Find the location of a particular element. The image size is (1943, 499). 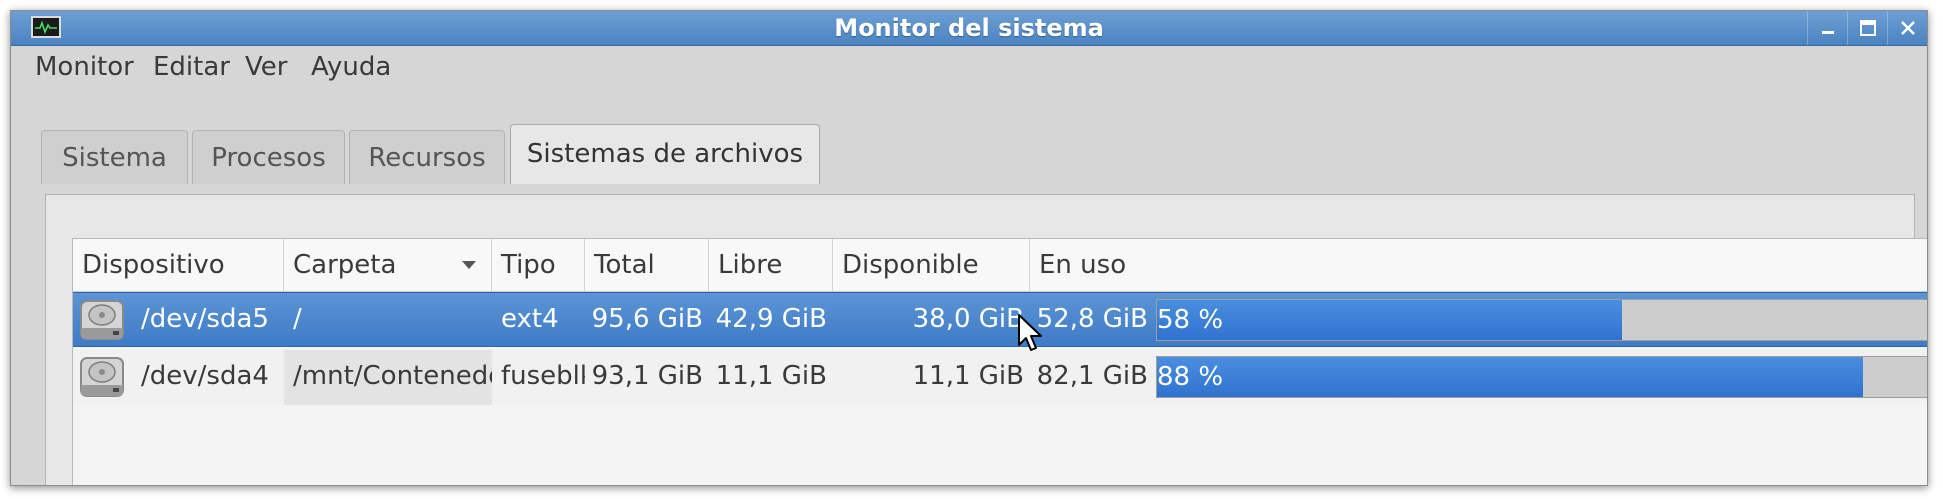

maximize-button is located at coordinates (1867, 28).